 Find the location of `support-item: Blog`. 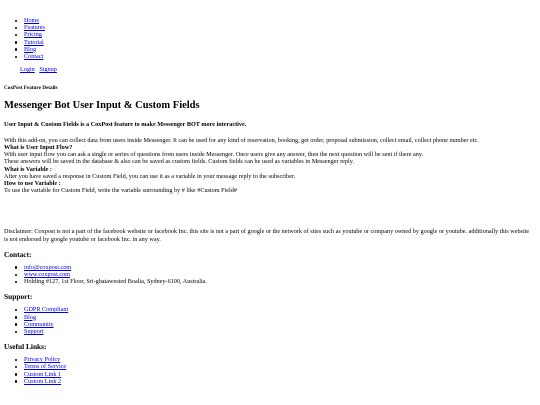

support-item: Blog is located at coordinates (274, 317).